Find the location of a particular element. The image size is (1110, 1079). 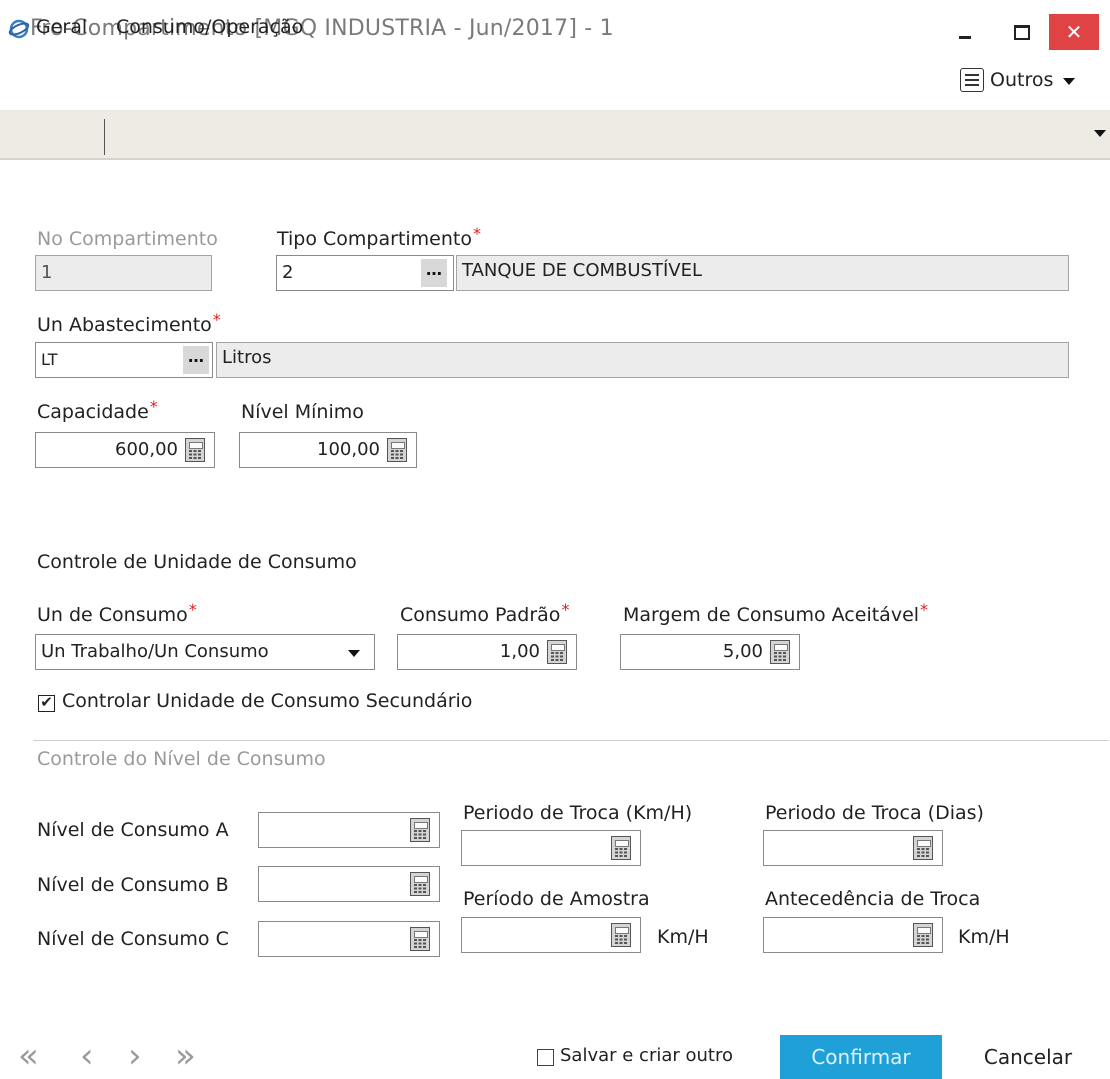

outros-menu: Outros is located at coordinates (1018, 80).